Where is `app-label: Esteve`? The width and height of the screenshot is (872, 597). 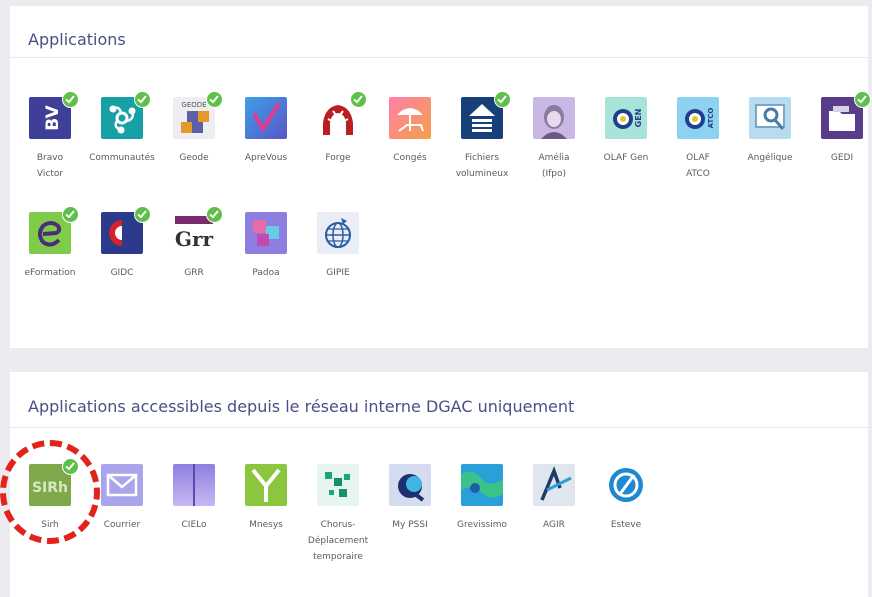
app-label: Esteve is located at coordinates (626, 525).